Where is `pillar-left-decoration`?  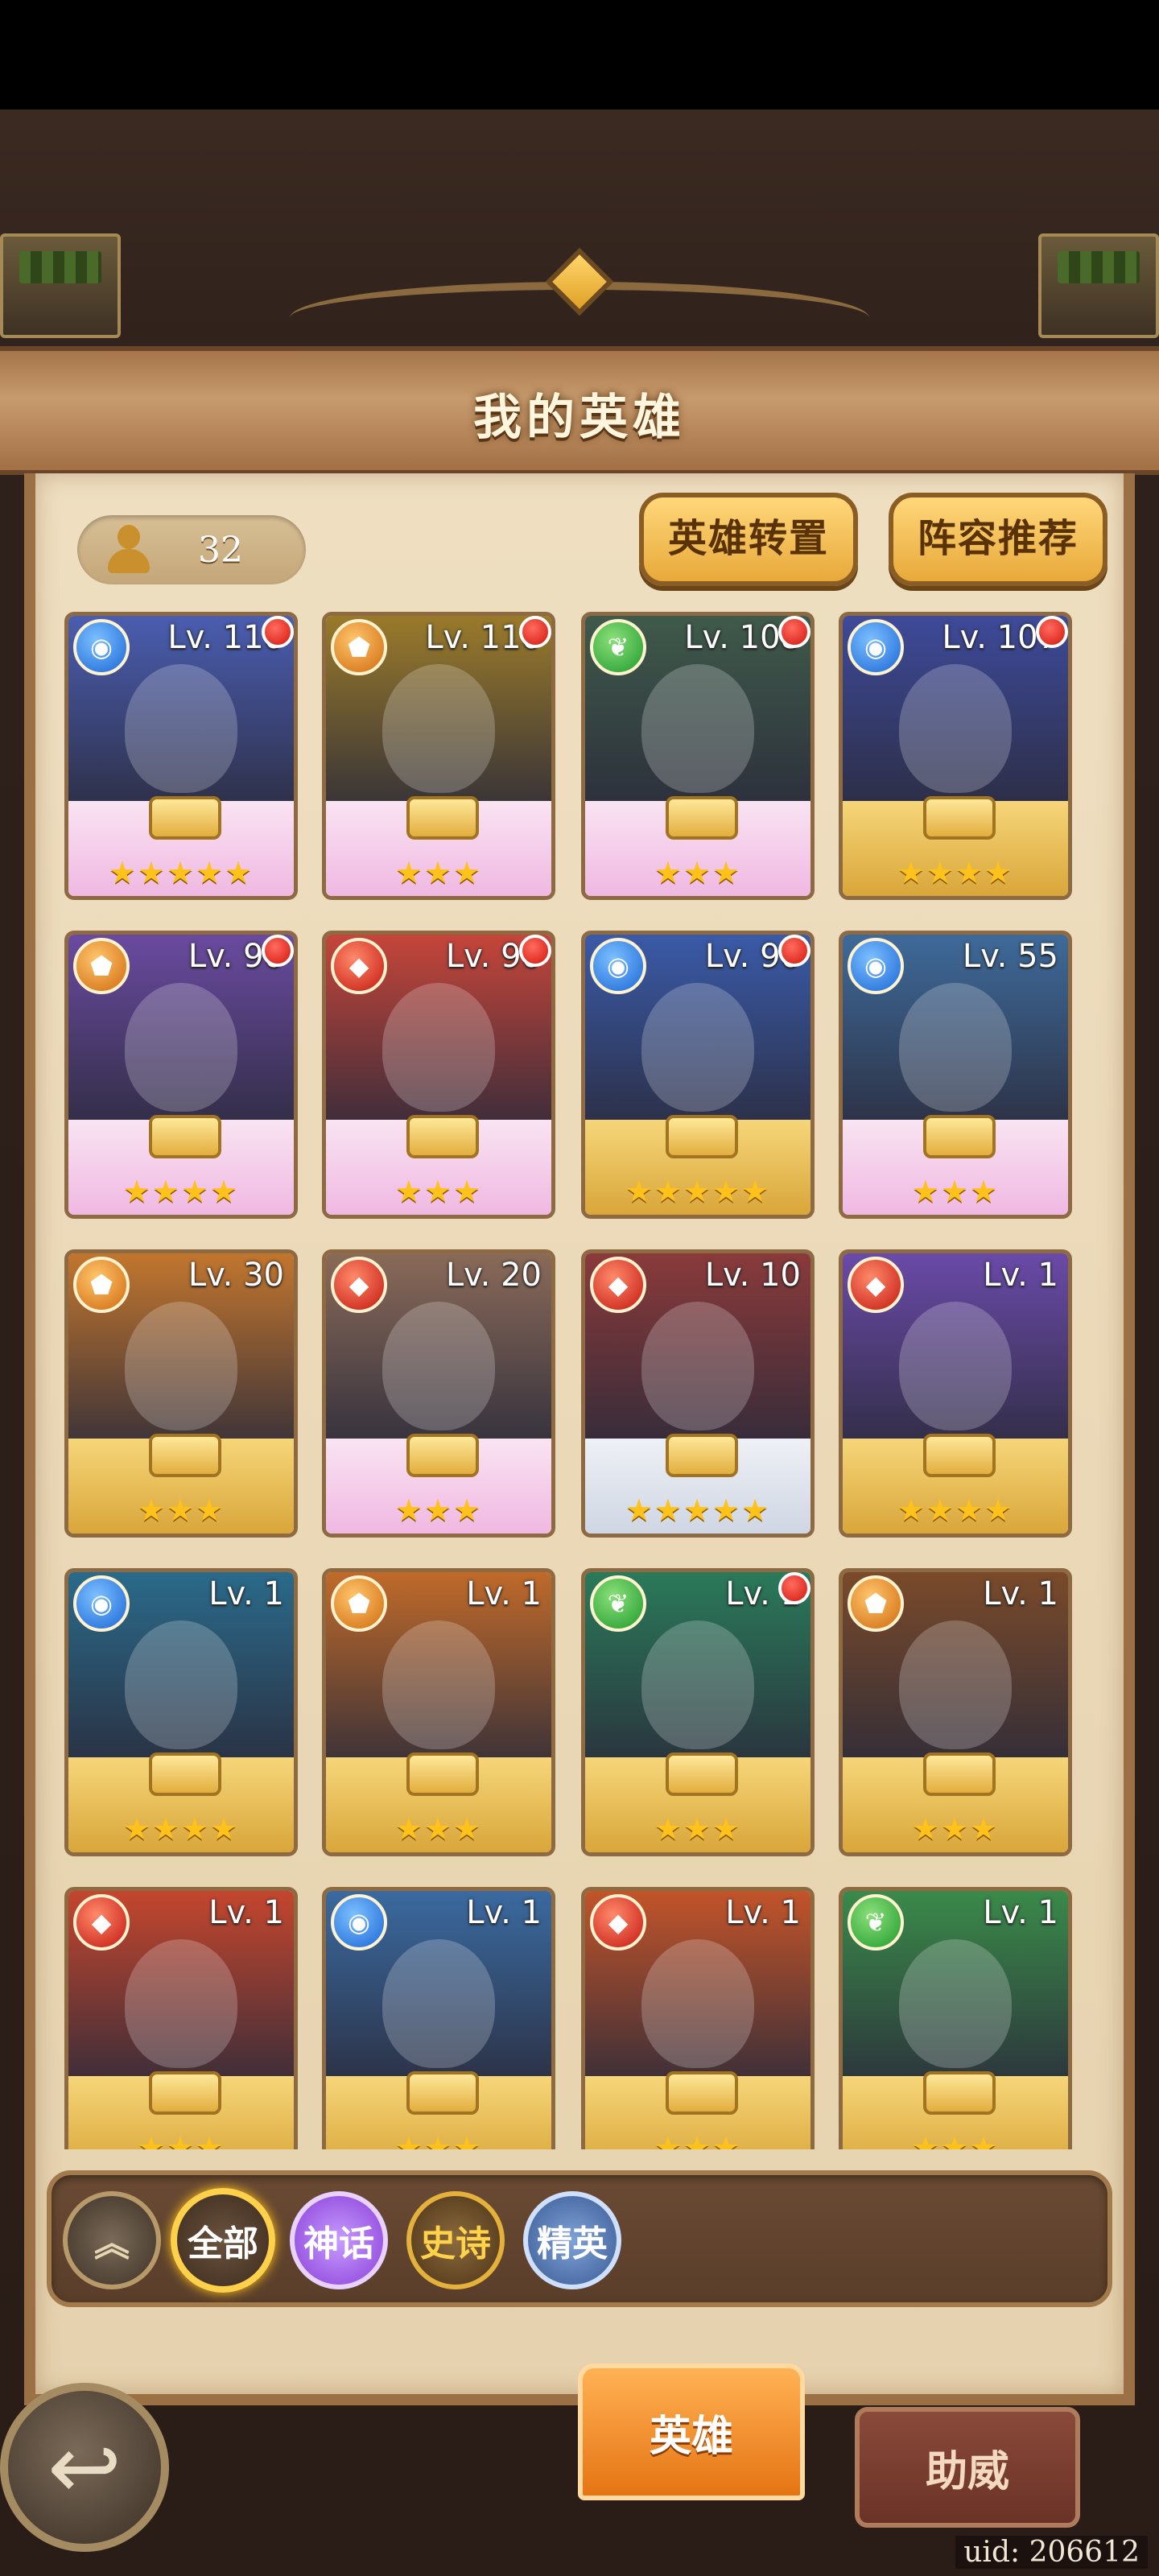
pillar-left-decoration is located at coordinates (60, 285).